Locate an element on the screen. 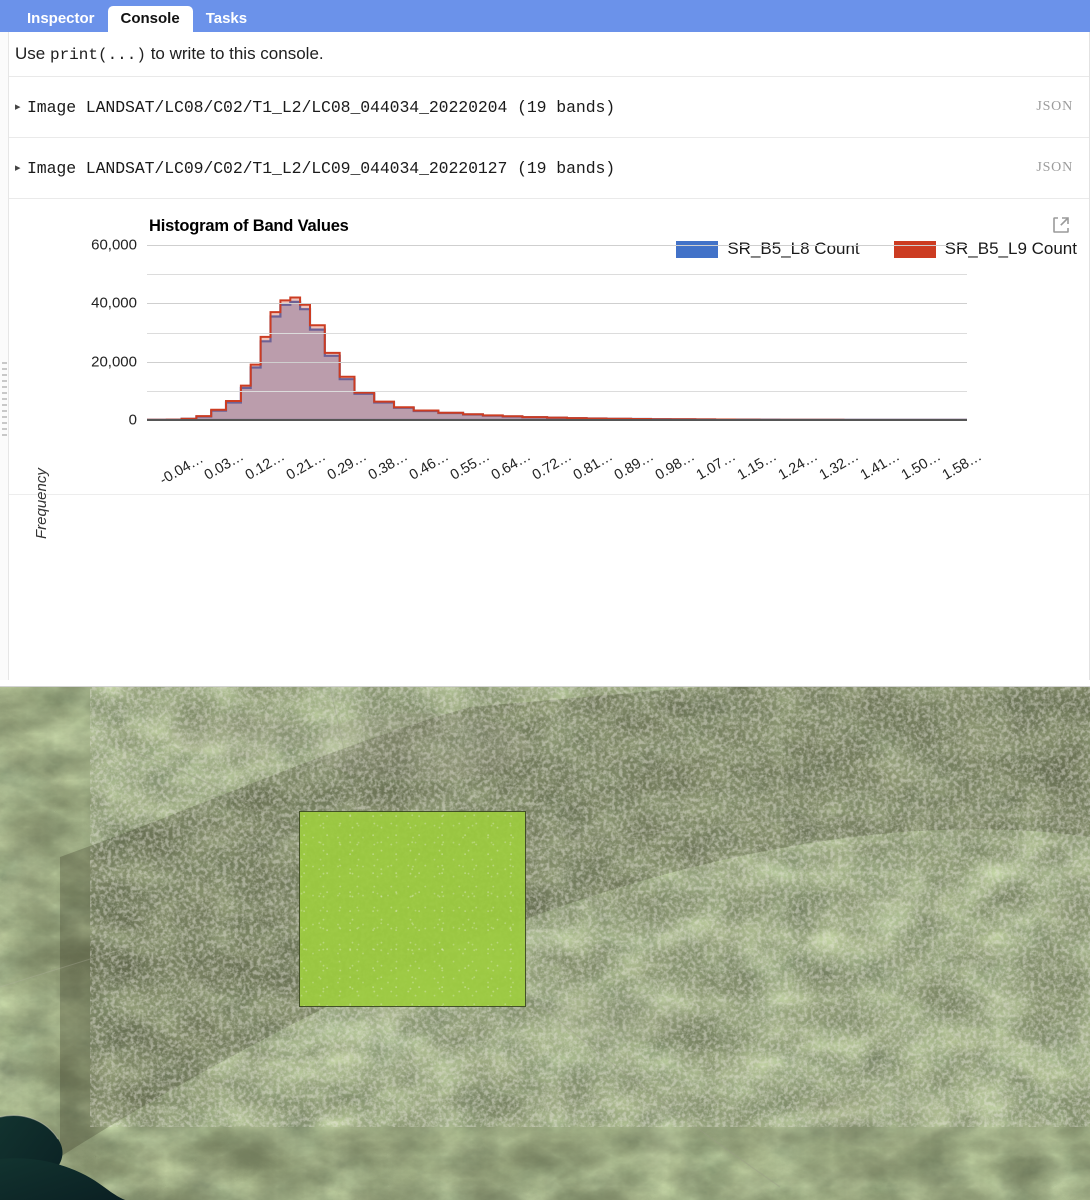 This screenshot has height=1200, width=1090. y-axis-tick-label: 0 is located at coordinates (132, 420).